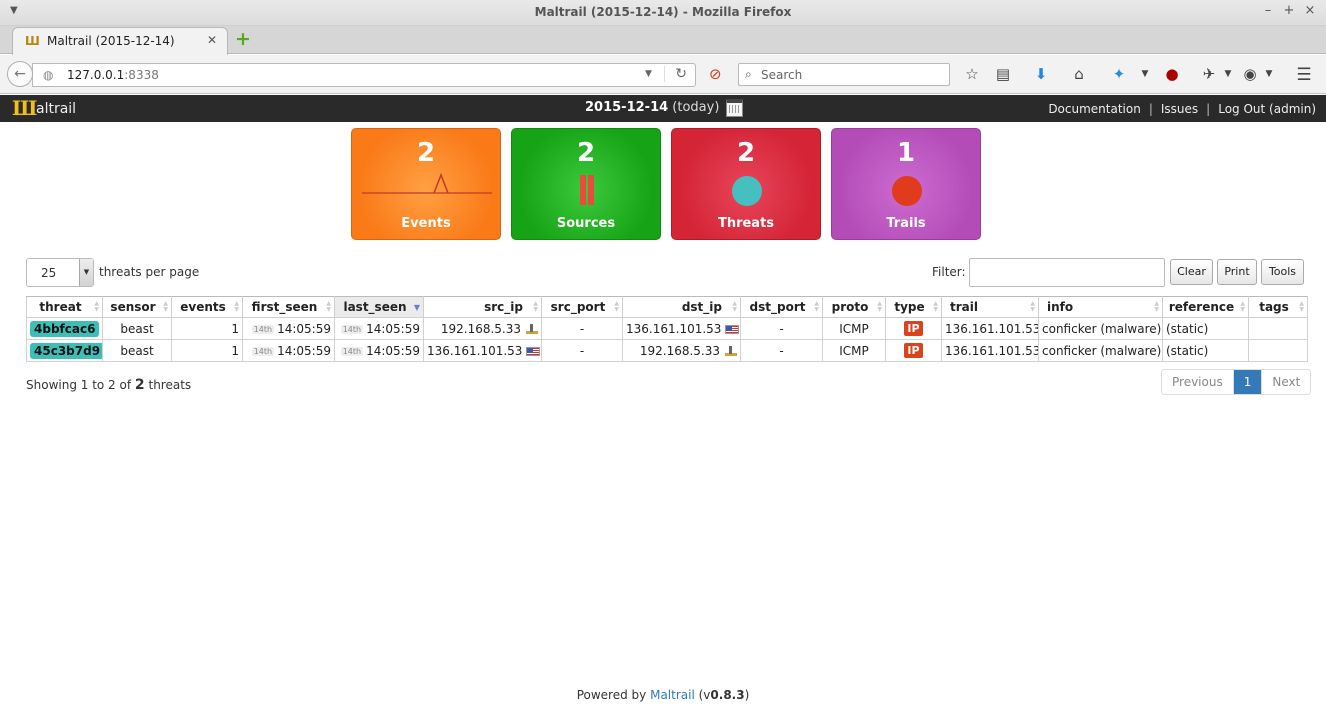 The image size is (1326, 708). What do you see at coordinates (781, 350) in the screenshot?
I see `dst-port-cell: -` at bounding box center [781, 350].